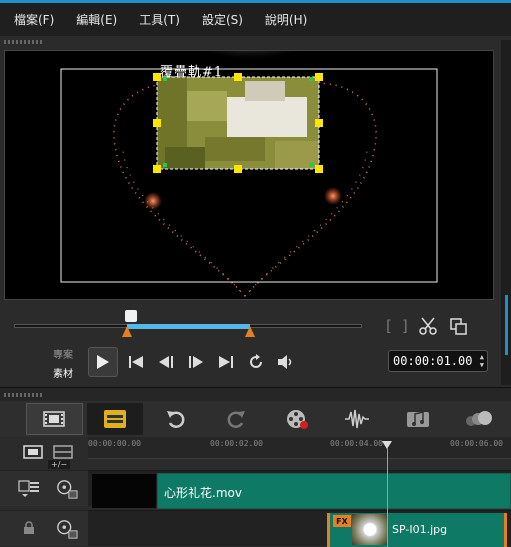 The width and height of the screenshot is (511, 547). Describe the element at coordinates (420, 529) in the screenshot. I see `overlay-clip-label: SP-I01.jpg` at that location.